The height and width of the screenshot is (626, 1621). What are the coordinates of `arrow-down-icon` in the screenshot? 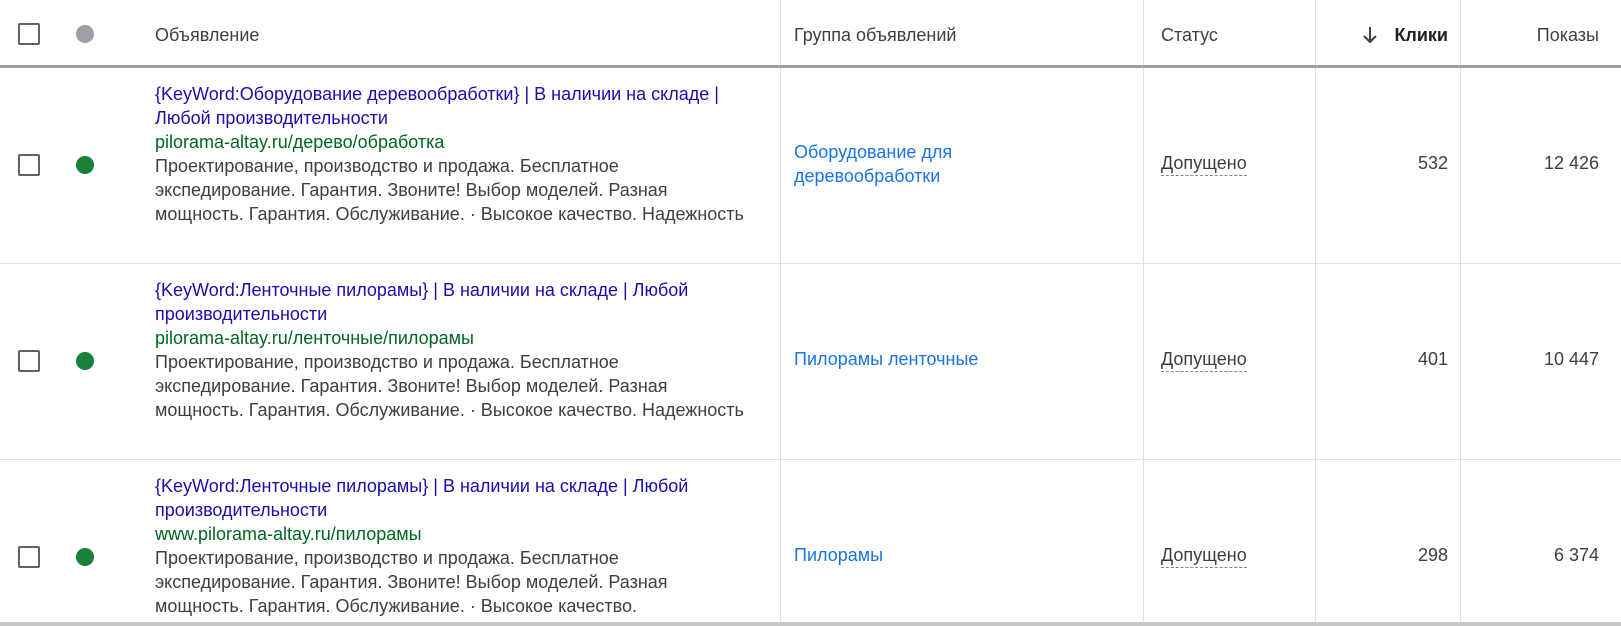 It's located at (1370, 35).